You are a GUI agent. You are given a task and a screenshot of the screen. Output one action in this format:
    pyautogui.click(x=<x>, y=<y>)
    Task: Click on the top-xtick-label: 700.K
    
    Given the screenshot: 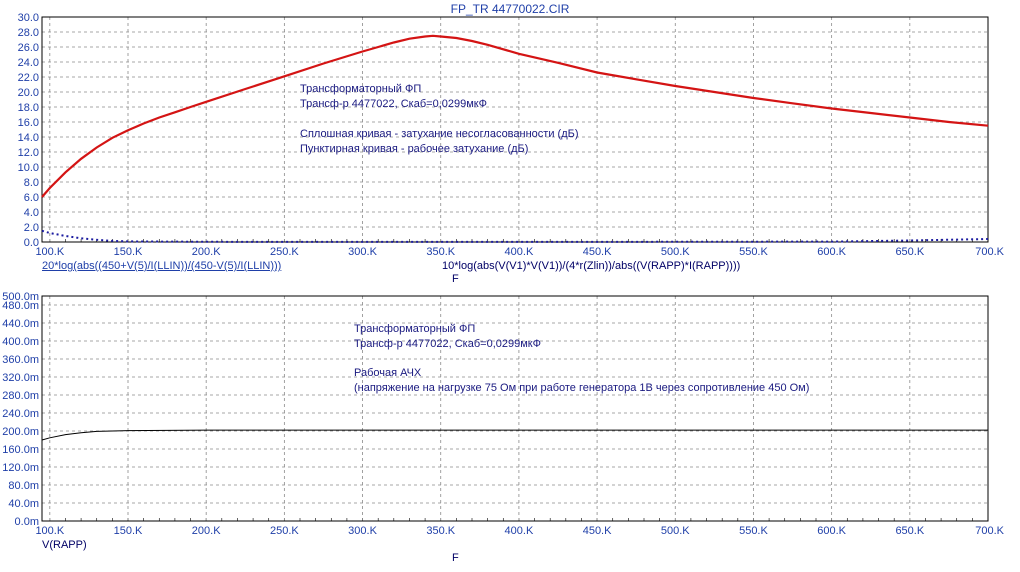 What is the action you would take?
    pyautogui.click(x=989, y=252)
    